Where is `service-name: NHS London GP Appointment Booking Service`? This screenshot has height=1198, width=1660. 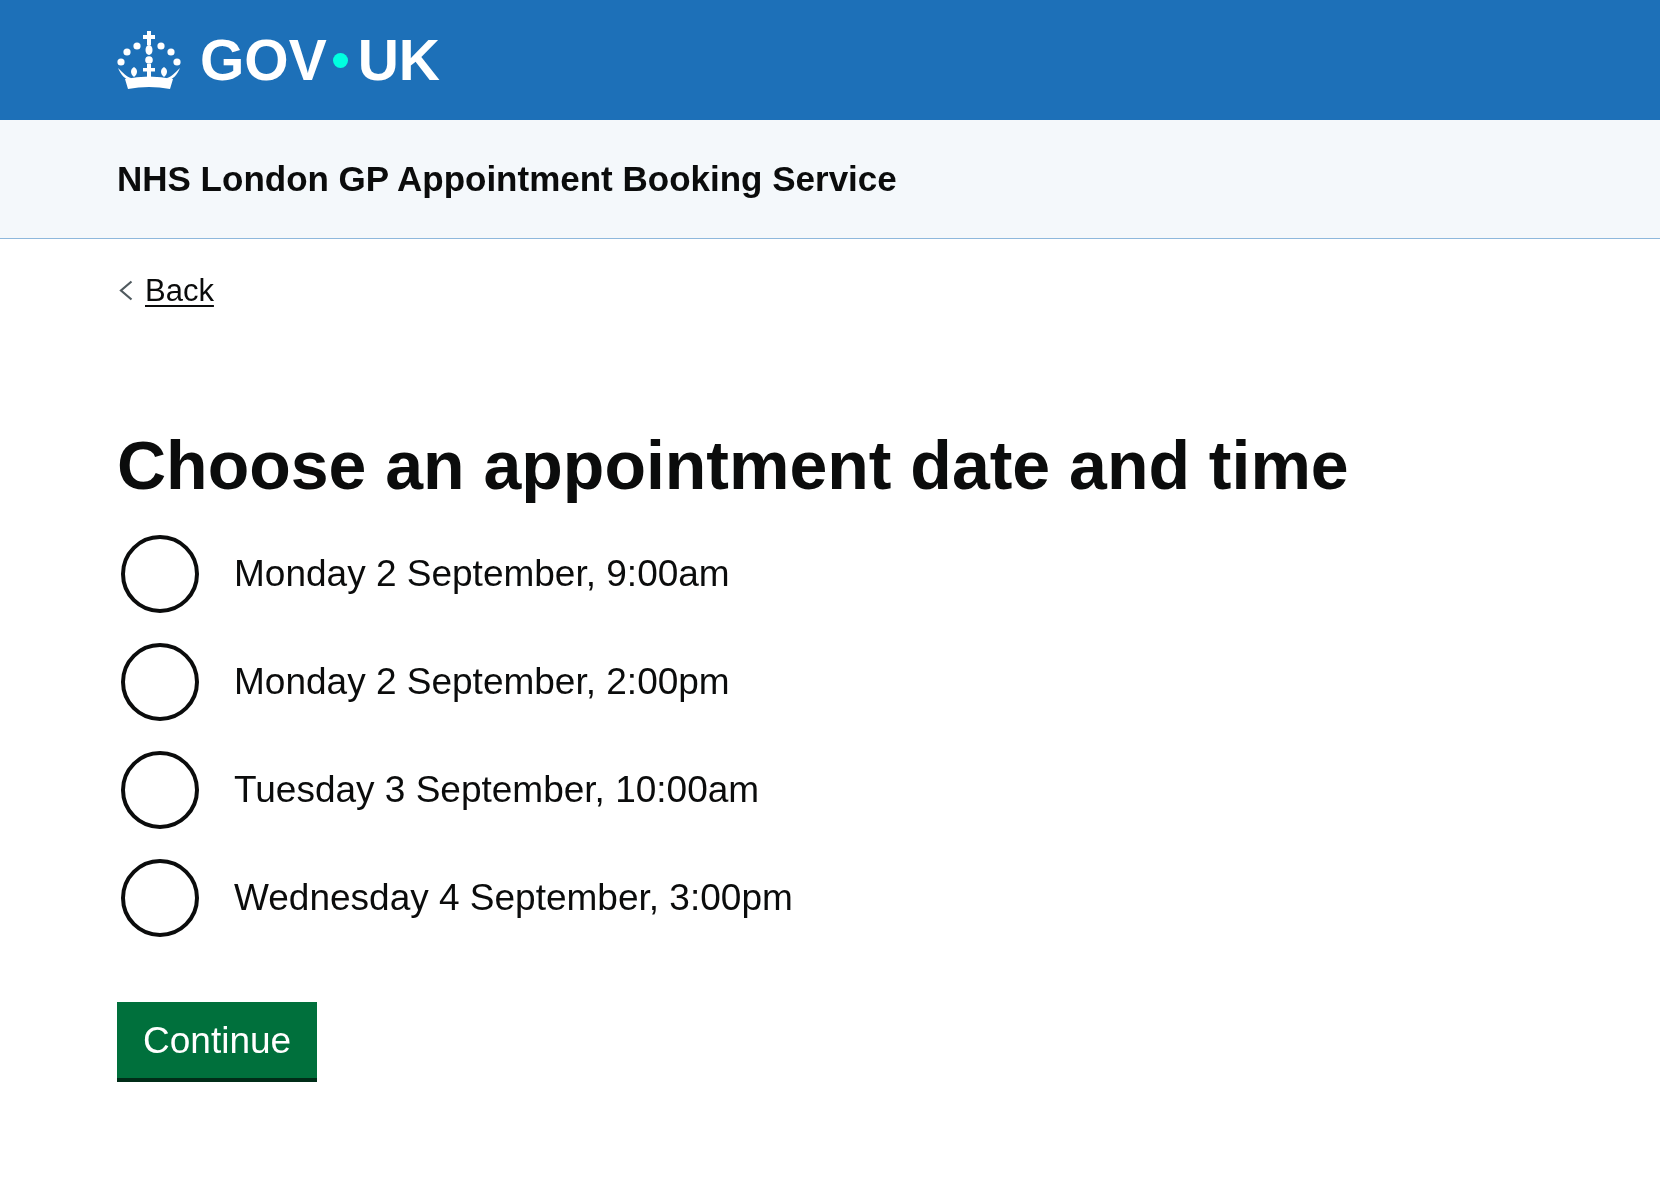
service-name: NHS London GP Appointment Booking Service is located at coordinates (507, 179).